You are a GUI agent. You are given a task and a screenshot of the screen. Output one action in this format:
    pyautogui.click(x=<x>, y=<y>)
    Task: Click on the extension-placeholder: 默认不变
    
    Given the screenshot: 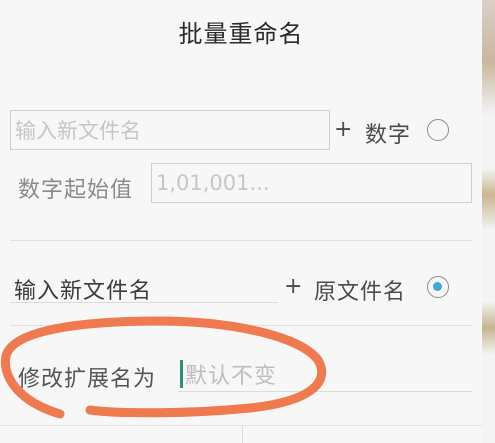 What is the action you would take?
    pyautogui.click(x=231, y=376)
    